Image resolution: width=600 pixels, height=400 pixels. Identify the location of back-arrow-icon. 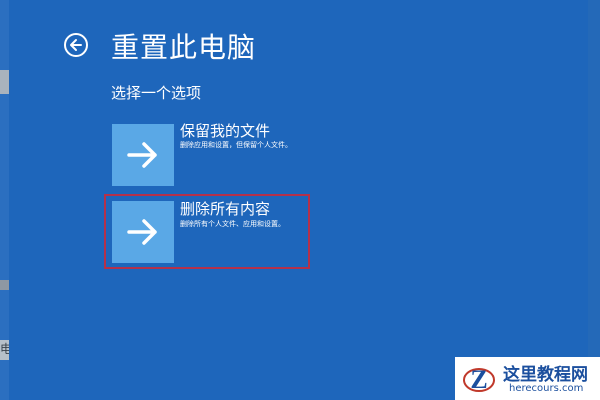
(76, 45).